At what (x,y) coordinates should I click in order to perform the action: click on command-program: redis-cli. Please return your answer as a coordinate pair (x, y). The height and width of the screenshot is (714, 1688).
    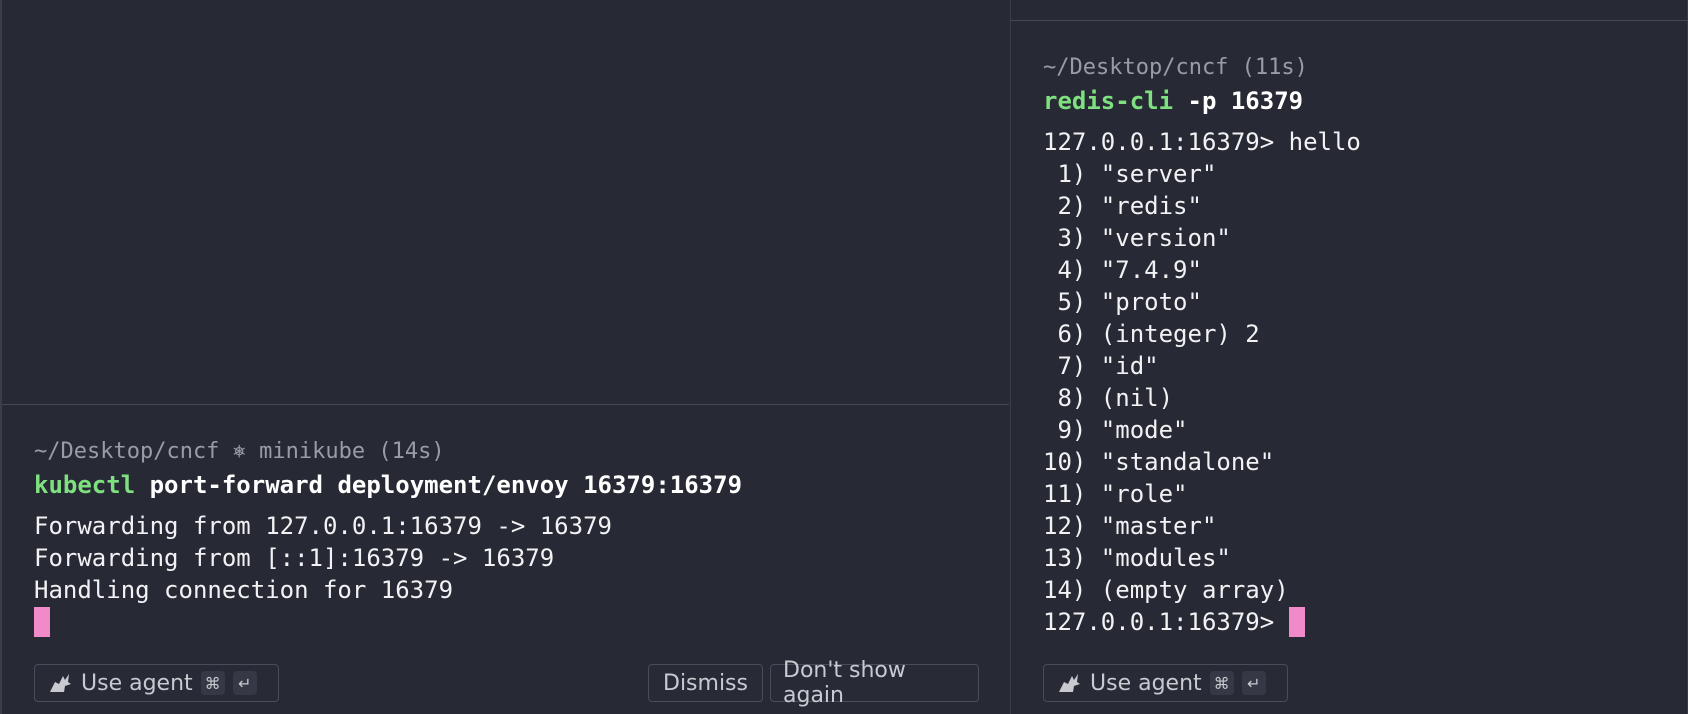
    Looking at the image, I should click on (1108, 101).